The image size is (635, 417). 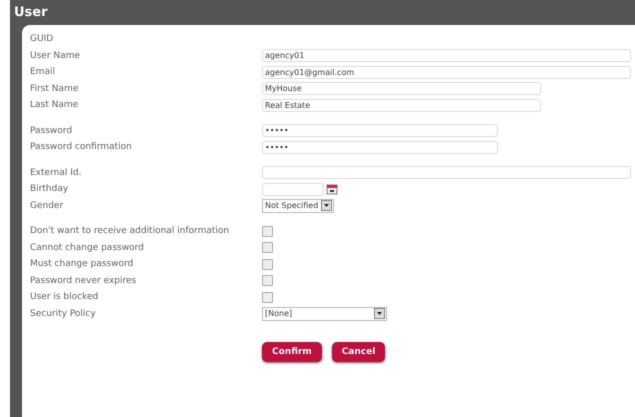 What do you see at coordinates (82, 264) in the screenshot?
I see `field-label: Must change password` at bounding box center [82, 264].